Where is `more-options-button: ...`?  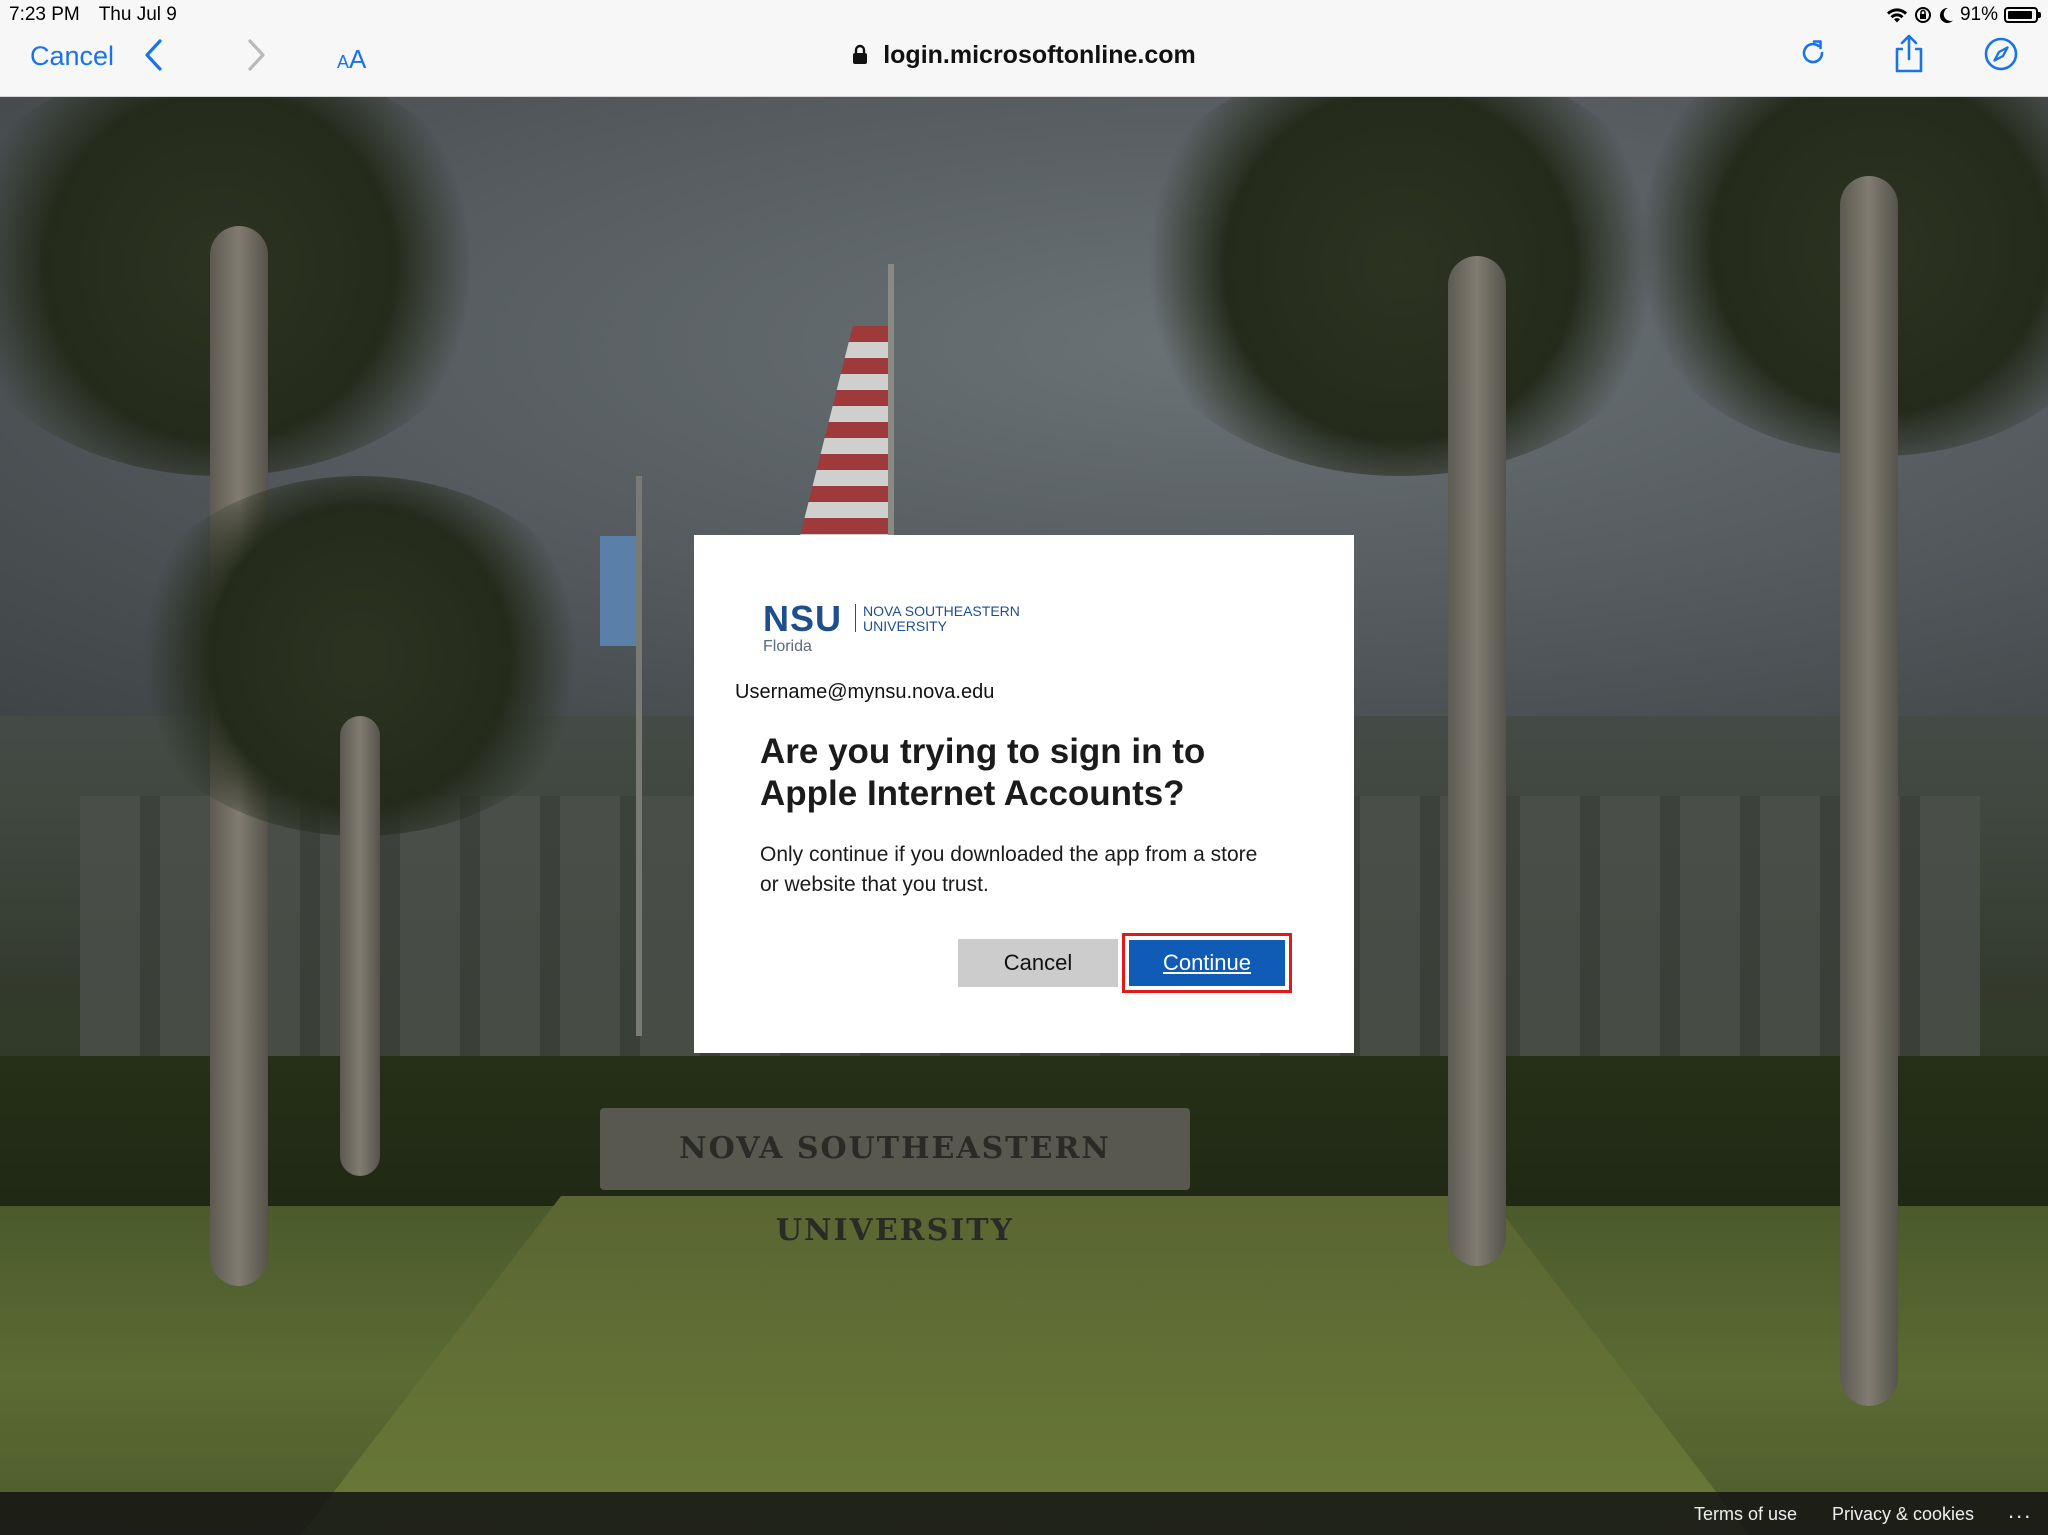 more-options-button: ... is located at coordinates (2020, 1511).